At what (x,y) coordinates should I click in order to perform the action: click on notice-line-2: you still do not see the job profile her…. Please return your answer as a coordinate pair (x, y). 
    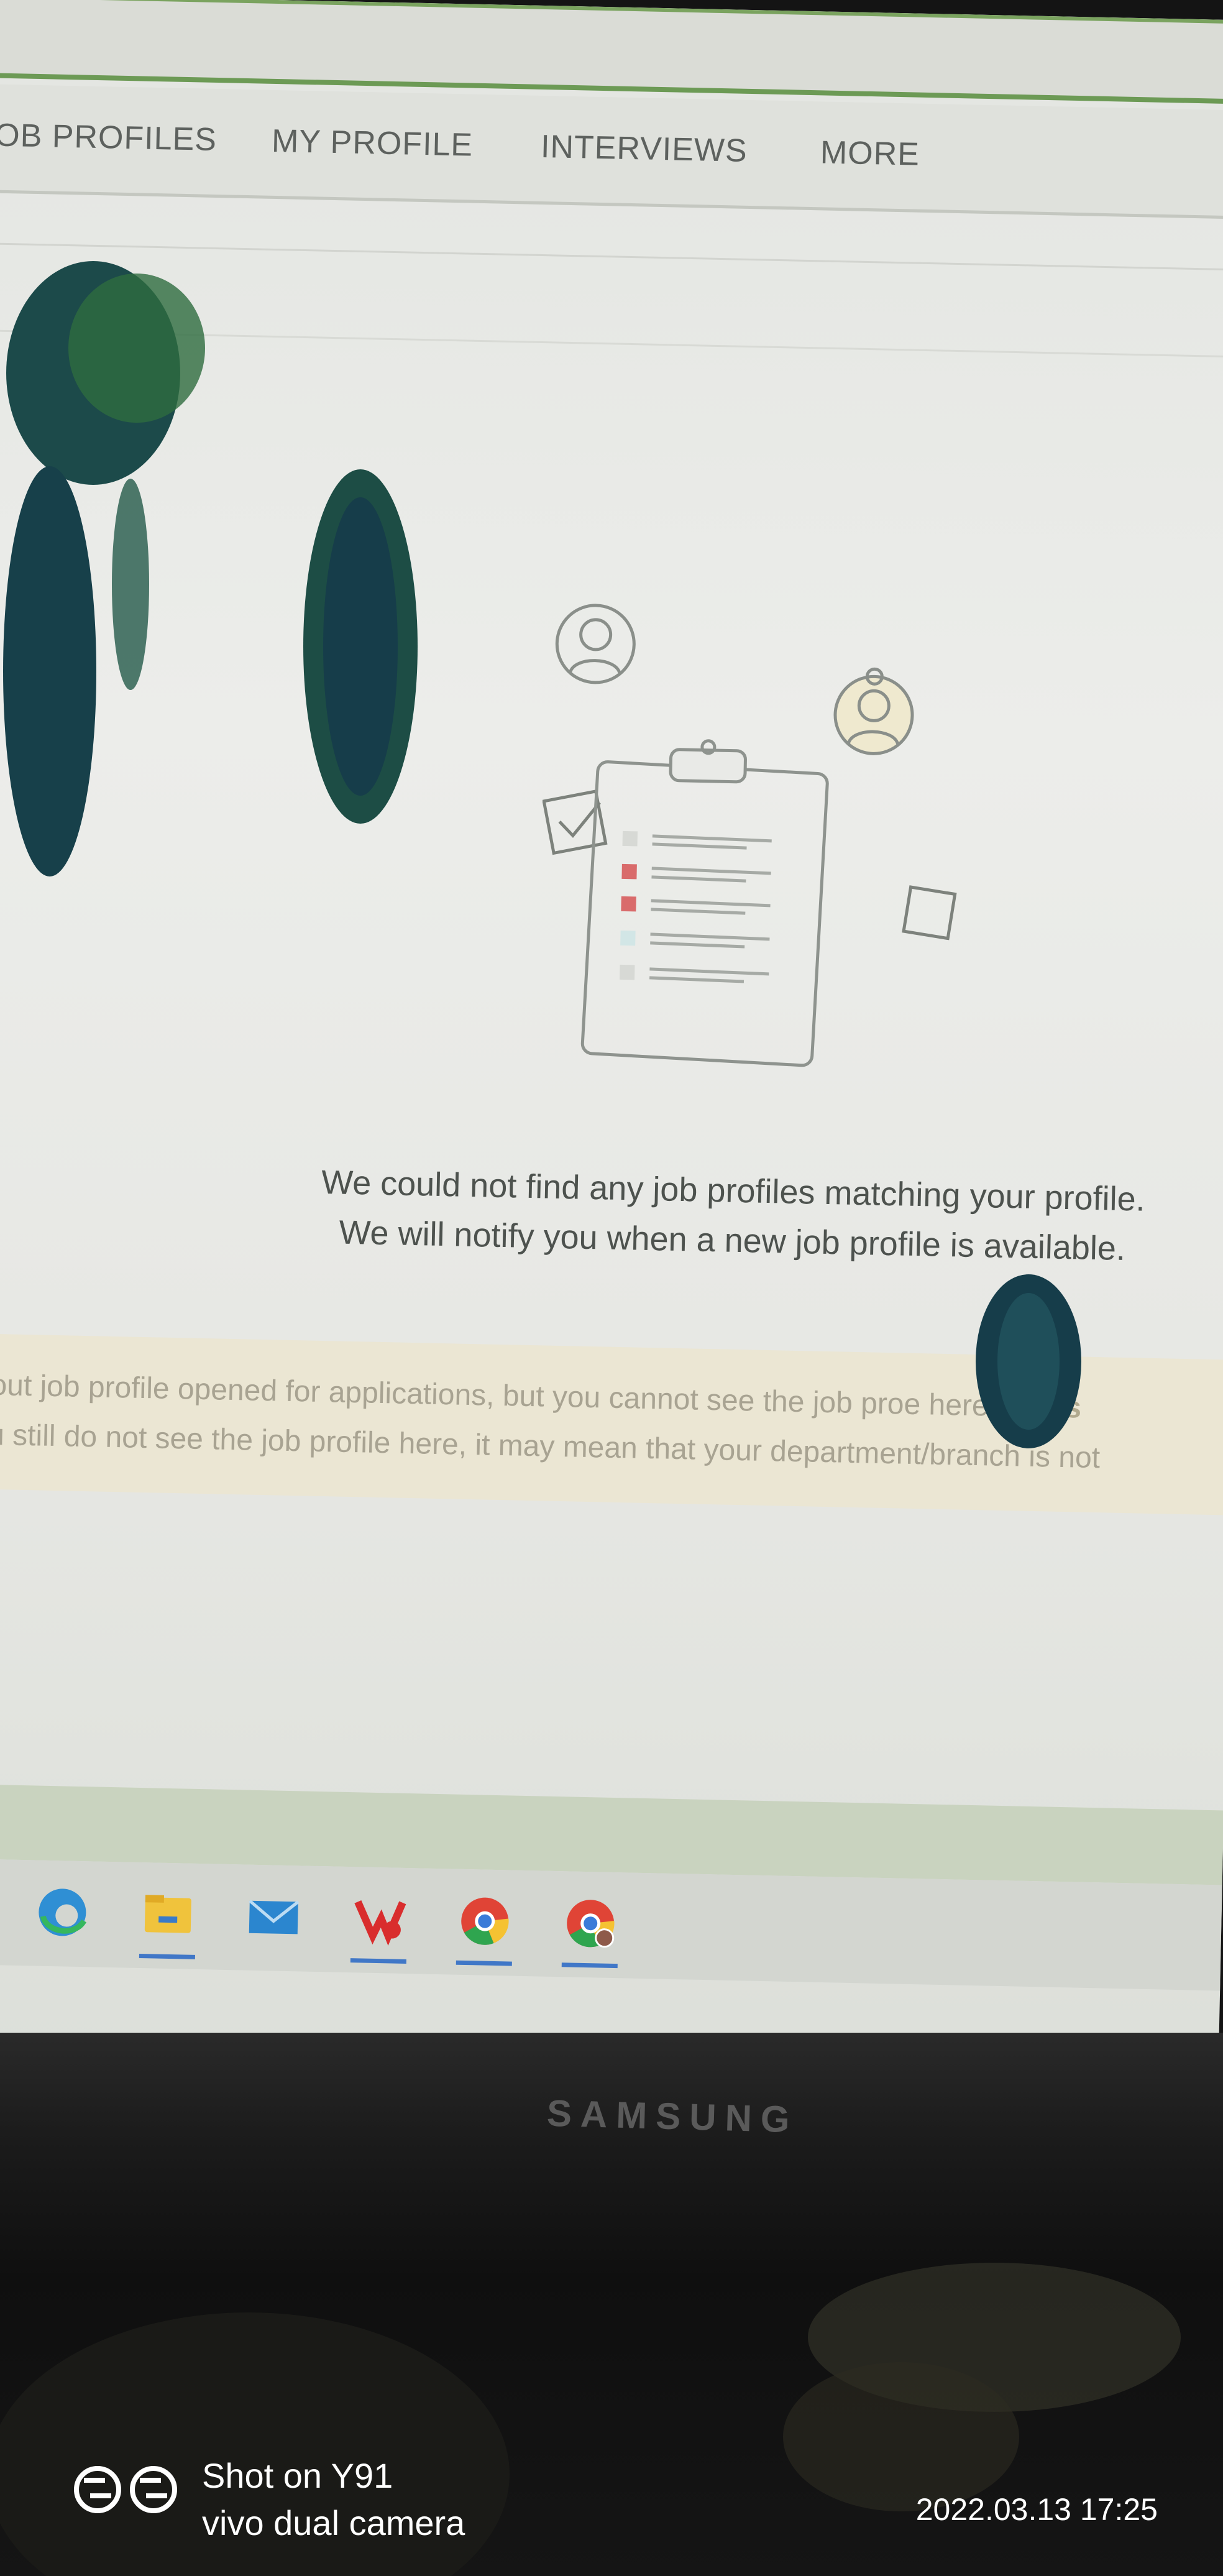
    Looking at the image, I should click on (550, 1446).